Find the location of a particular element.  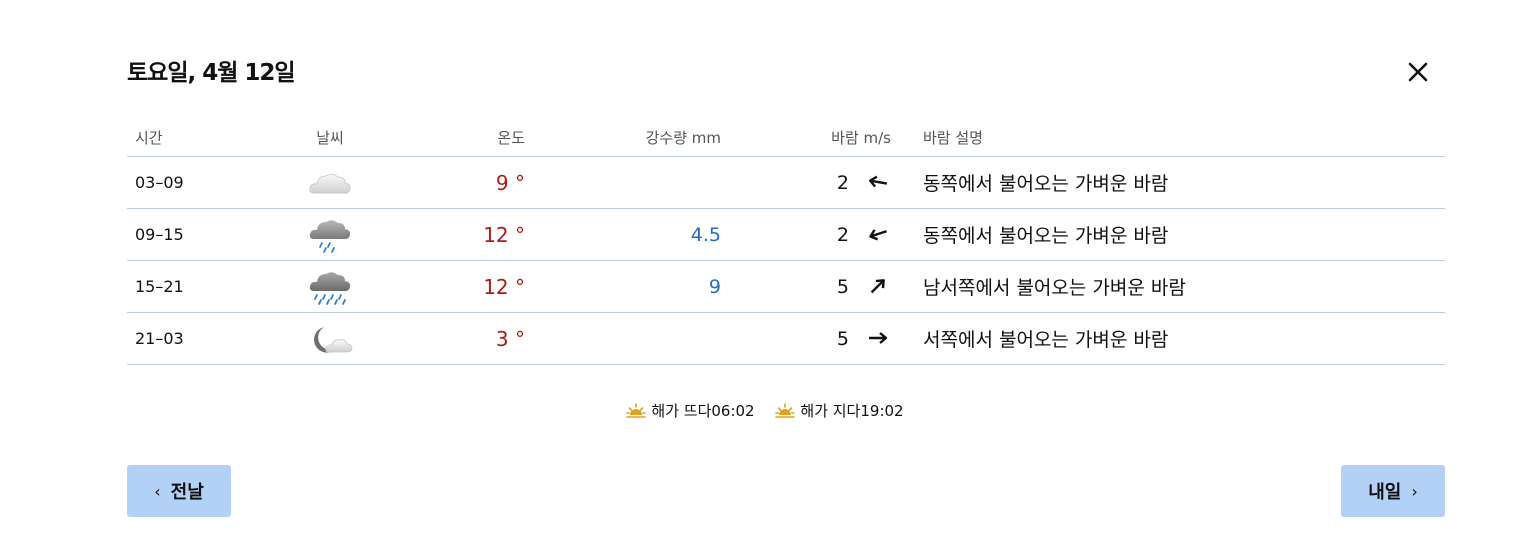

sunrise-time: 06:02 is located at coordinates (733, 410).